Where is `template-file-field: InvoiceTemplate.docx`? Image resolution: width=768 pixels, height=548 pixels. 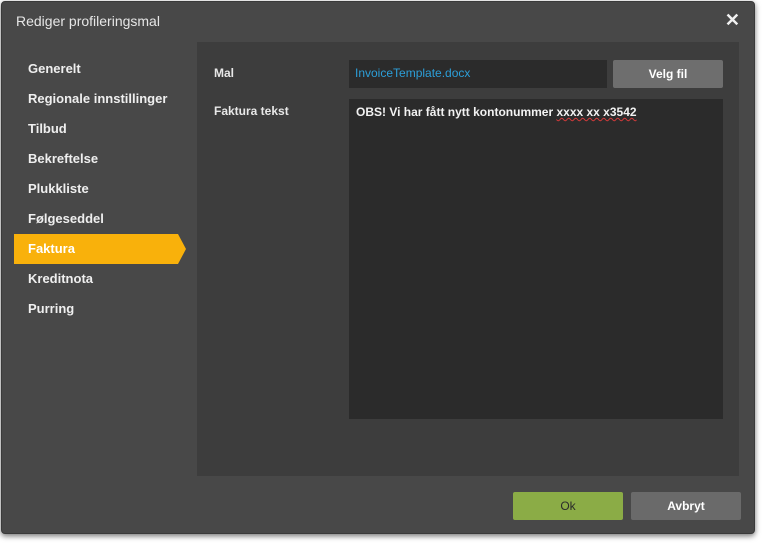
template-file-field: InvoiceTemplate.docx is located at coordinates (478, 74).